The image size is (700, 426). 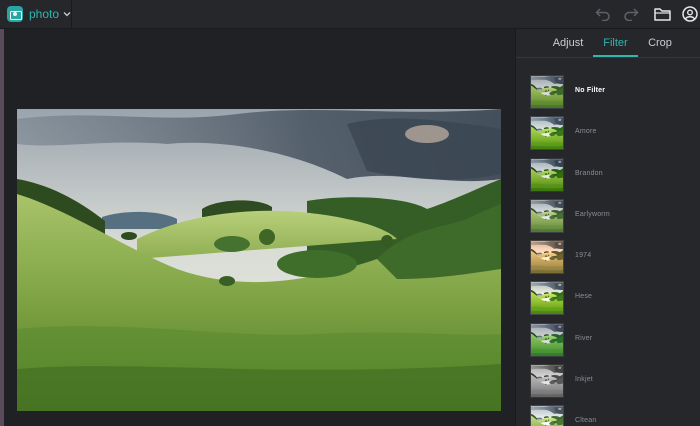 I want to click on app-menu-button: photo, so click(x=38, y=14).